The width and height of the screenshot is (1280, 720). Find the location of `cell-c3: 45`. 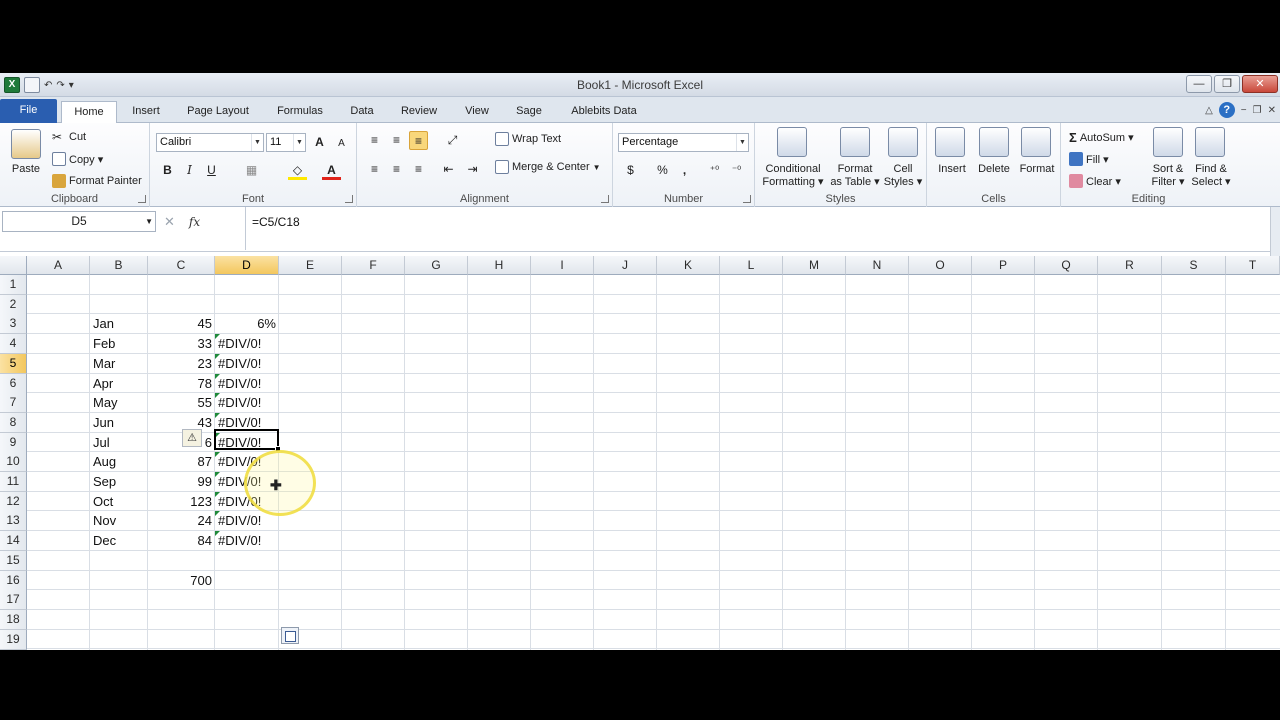

cell-c3: 45 is located at coordinates (181, 324).